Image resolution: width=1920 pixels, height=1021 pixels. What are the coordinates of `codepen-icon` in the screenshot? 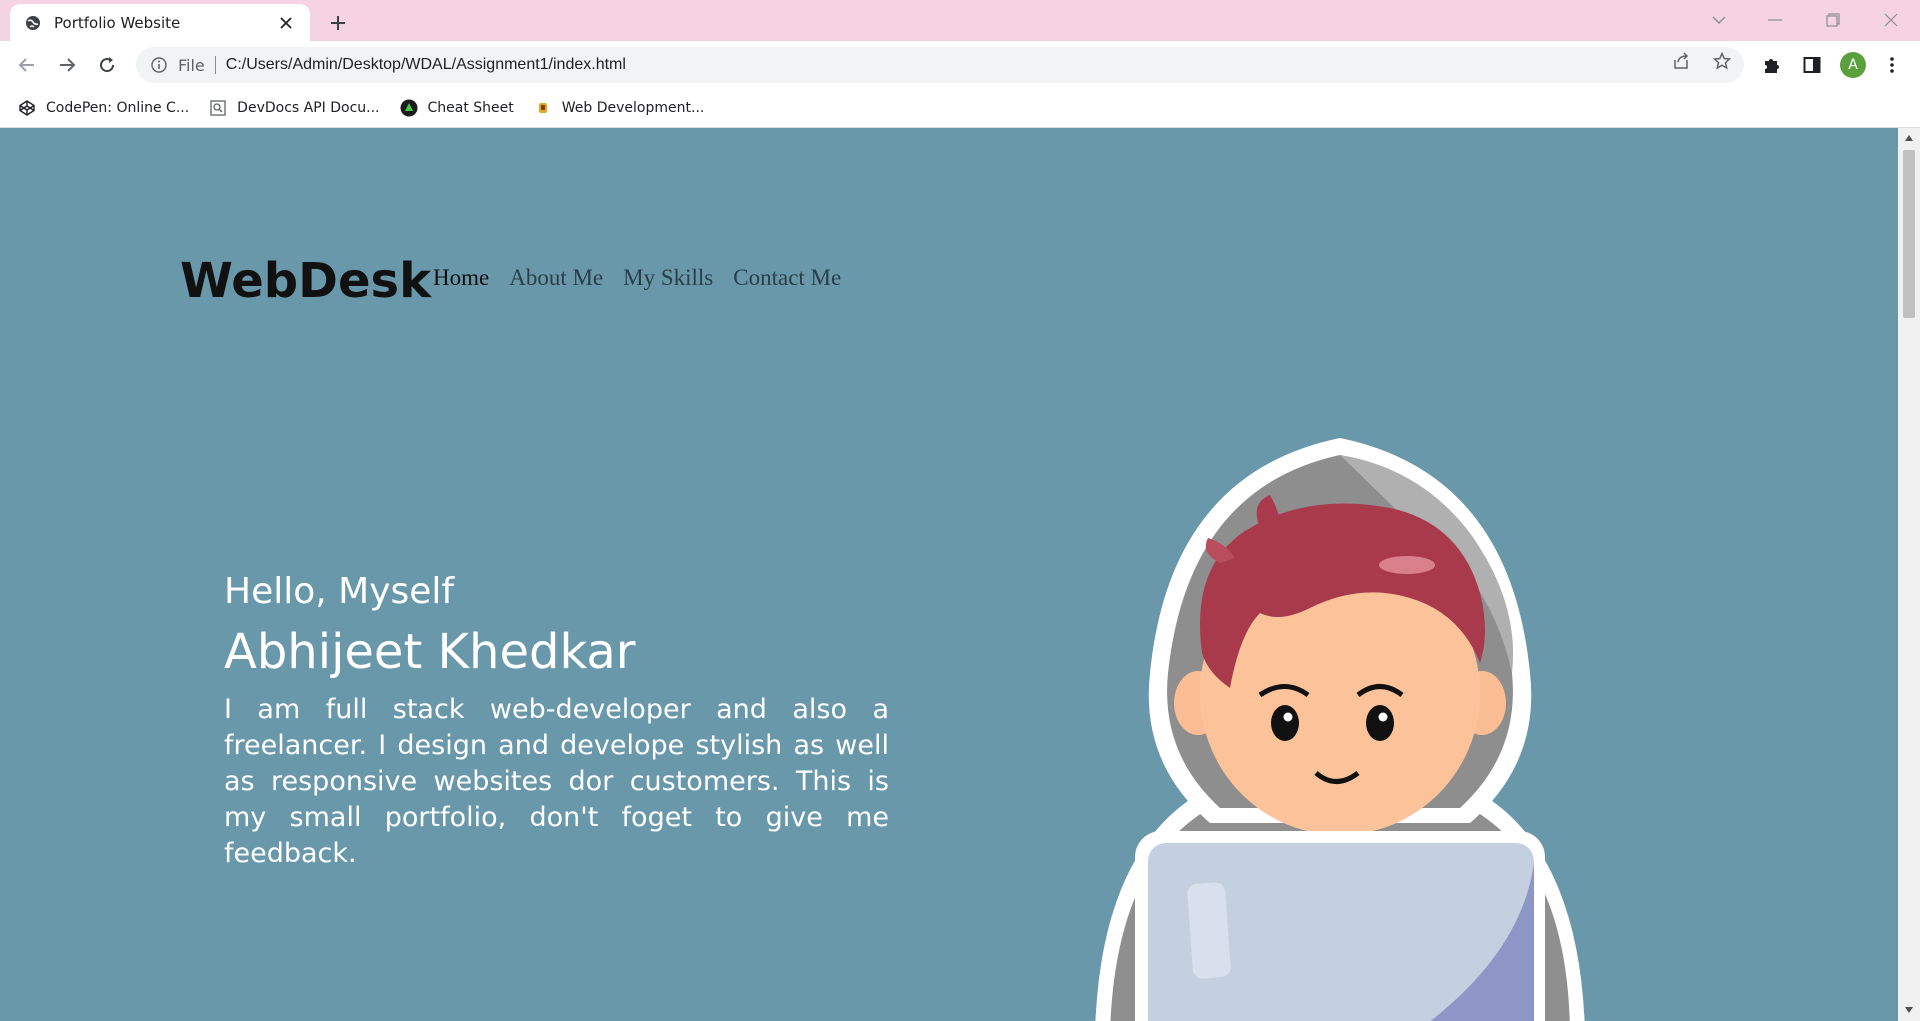 It's located at (27, 108).